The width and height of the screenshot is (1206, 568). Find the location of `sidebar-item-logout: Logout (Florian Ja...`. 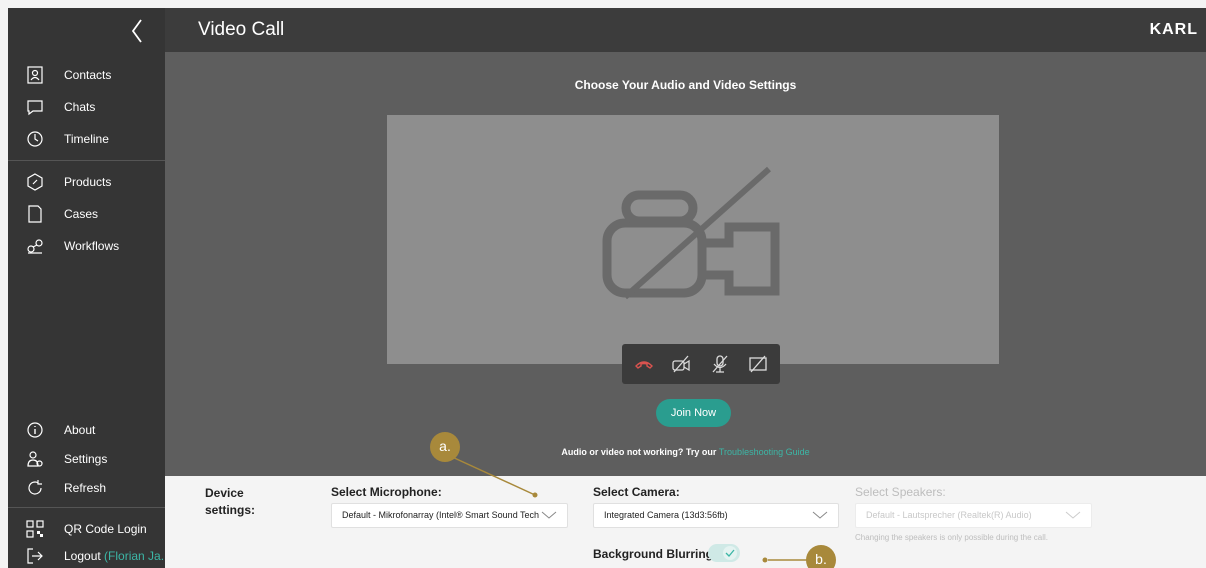

sidebar-item-logout: Logout (Florian Ja... is located at coordinates (89, 555).